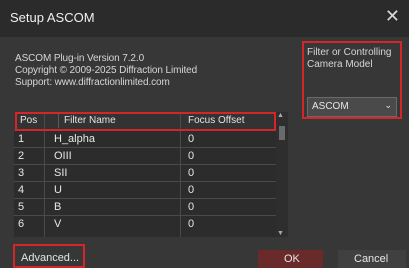  I want to click on cell-pos: 2, so click(21, 156).